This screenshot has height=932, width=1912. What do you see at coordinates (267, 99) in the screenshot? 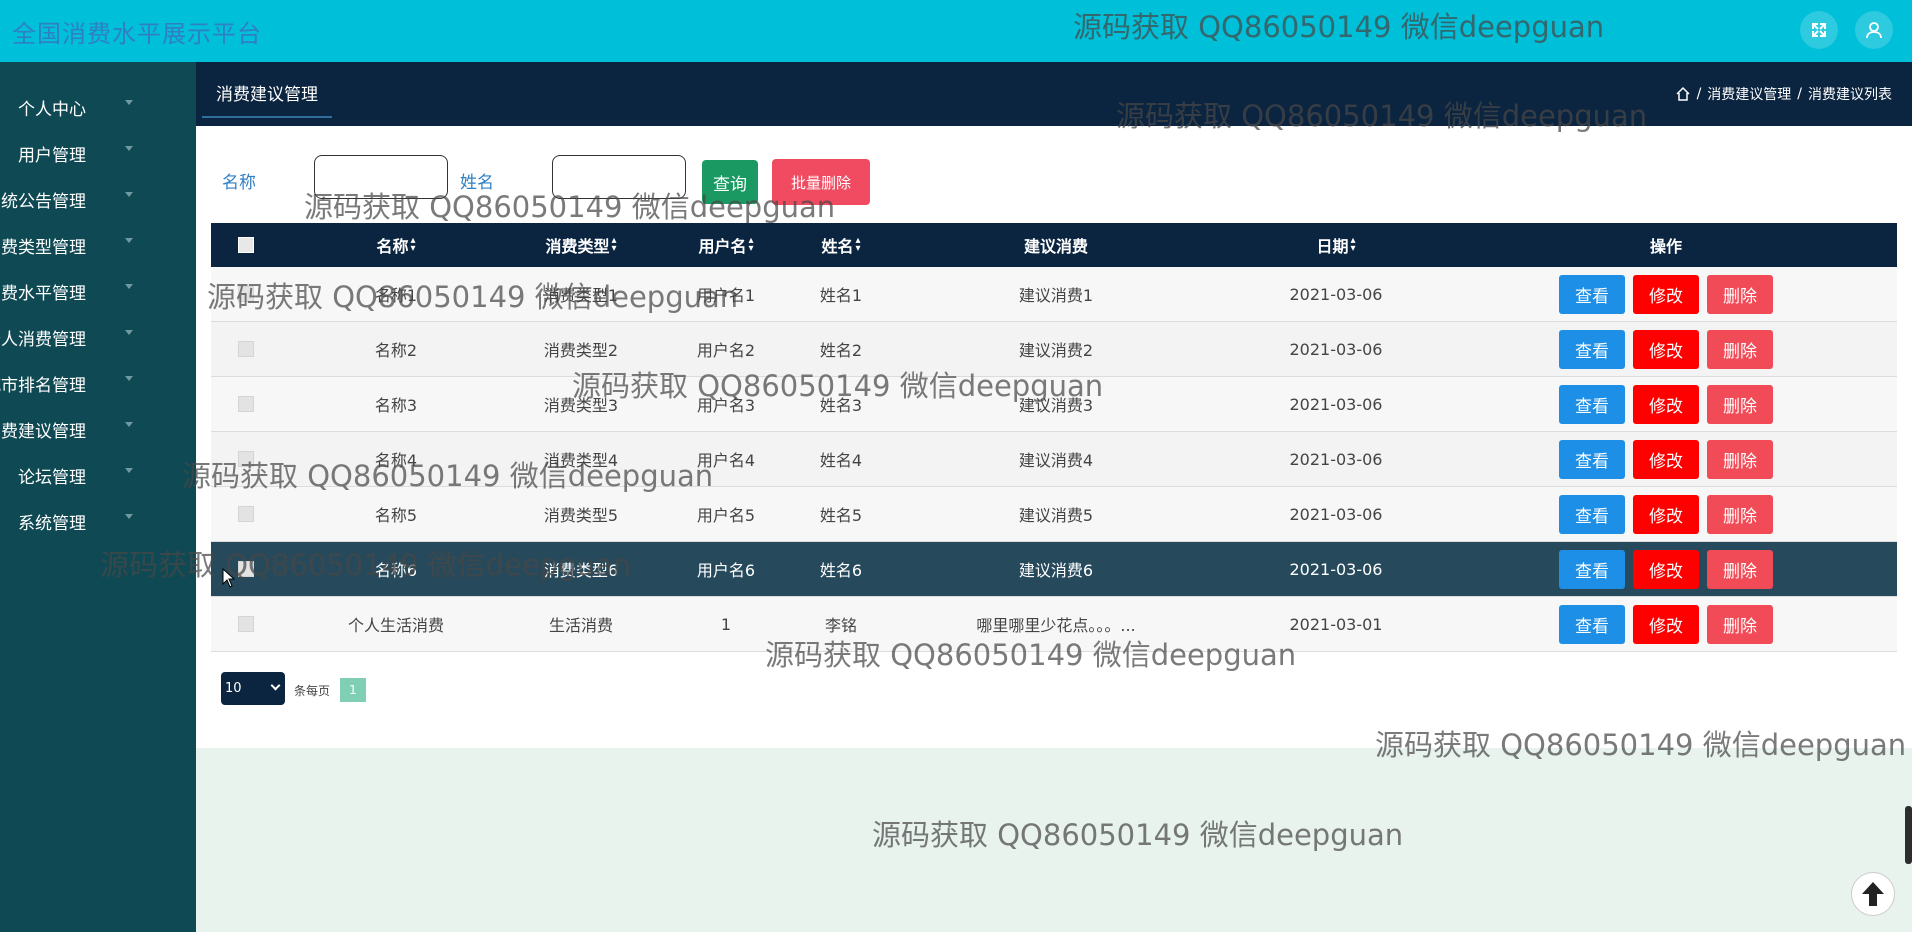
I see `tab-consumption-suggestions: 消费建议管理` at bounding box center [267, 99].